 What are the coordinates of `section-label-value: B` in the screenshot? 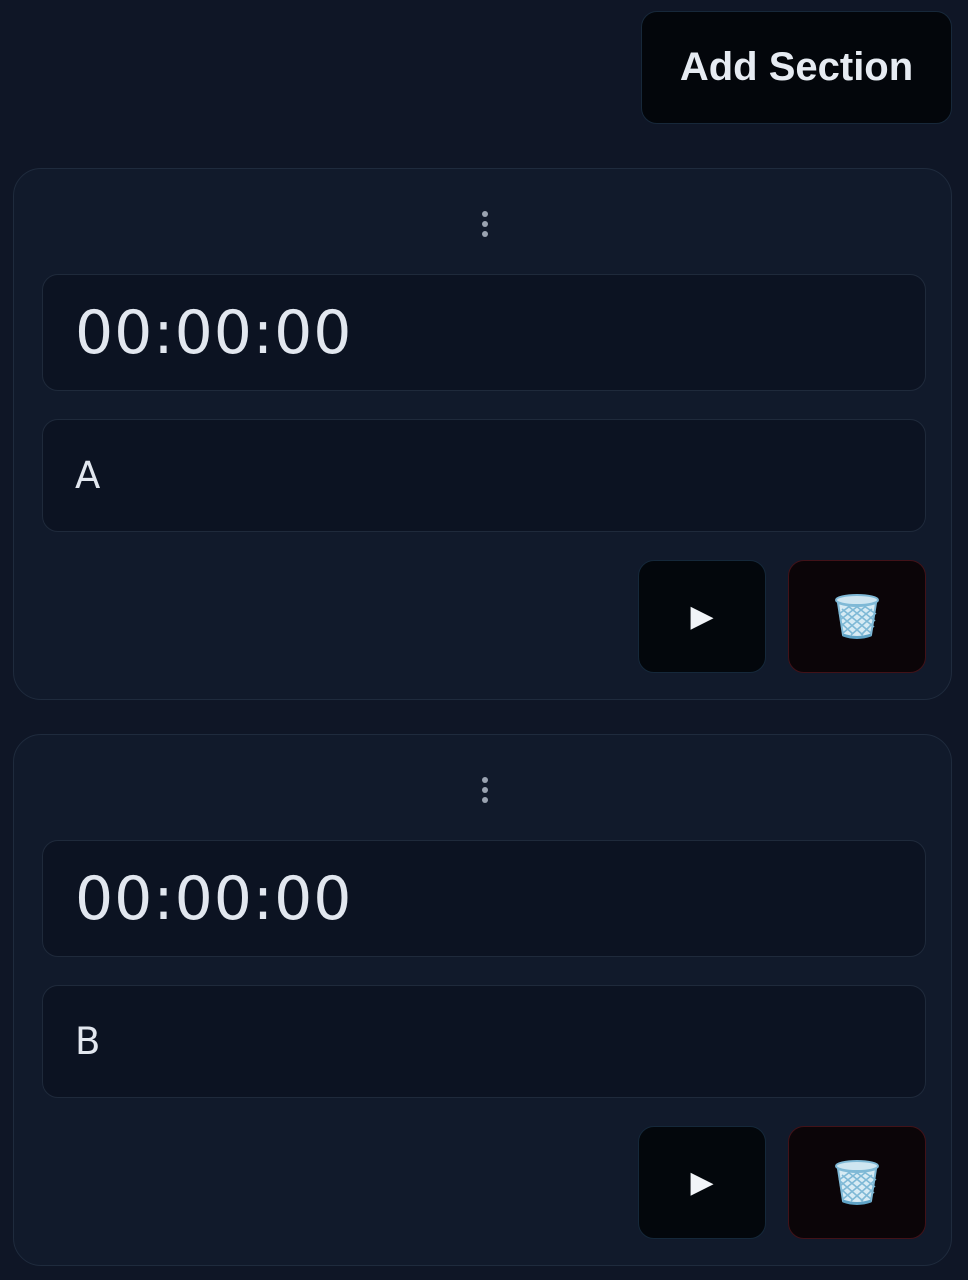 It's located at (88, 1041).